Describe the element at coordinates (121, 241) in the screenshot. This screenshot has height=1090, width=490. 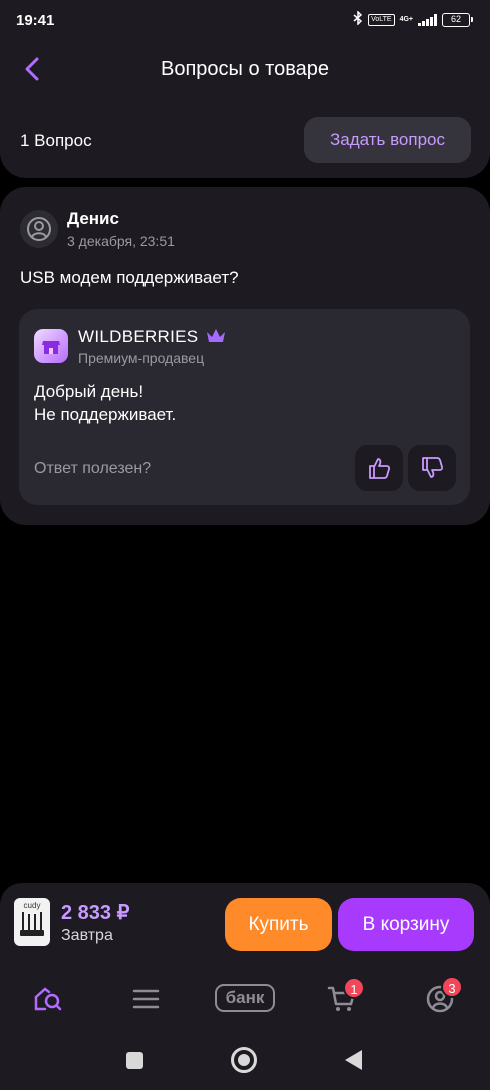
I see `question-date: 3 декабря, 23:51` at that location.